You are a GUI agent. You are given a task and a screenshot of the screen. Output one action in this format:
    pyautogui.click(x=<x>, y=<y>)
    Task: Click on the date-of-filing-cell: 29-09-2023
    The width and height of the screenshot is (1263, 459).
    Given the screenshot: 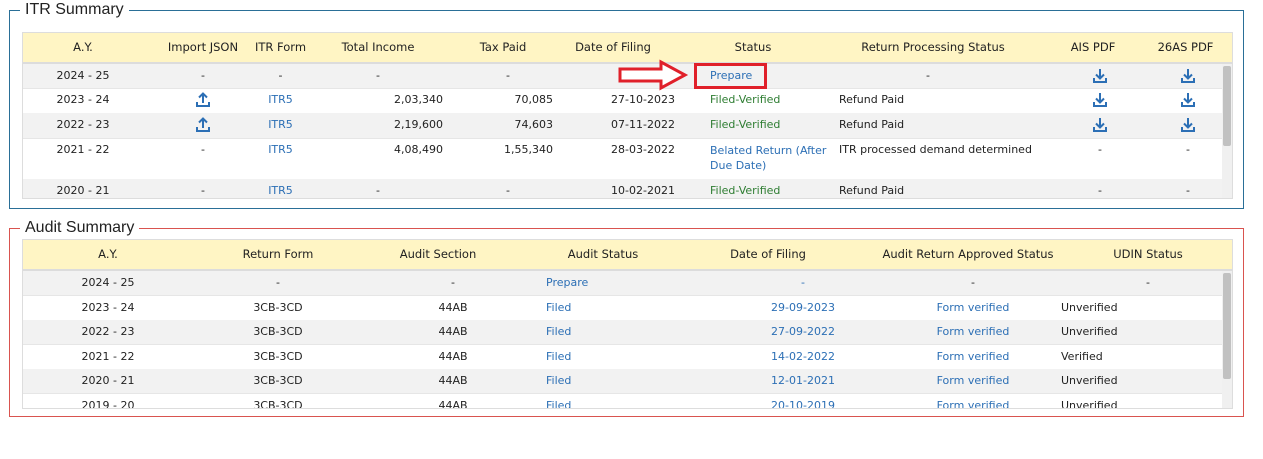 What is the action you would take?
    pyautogui.click(x=803, y=308)
    